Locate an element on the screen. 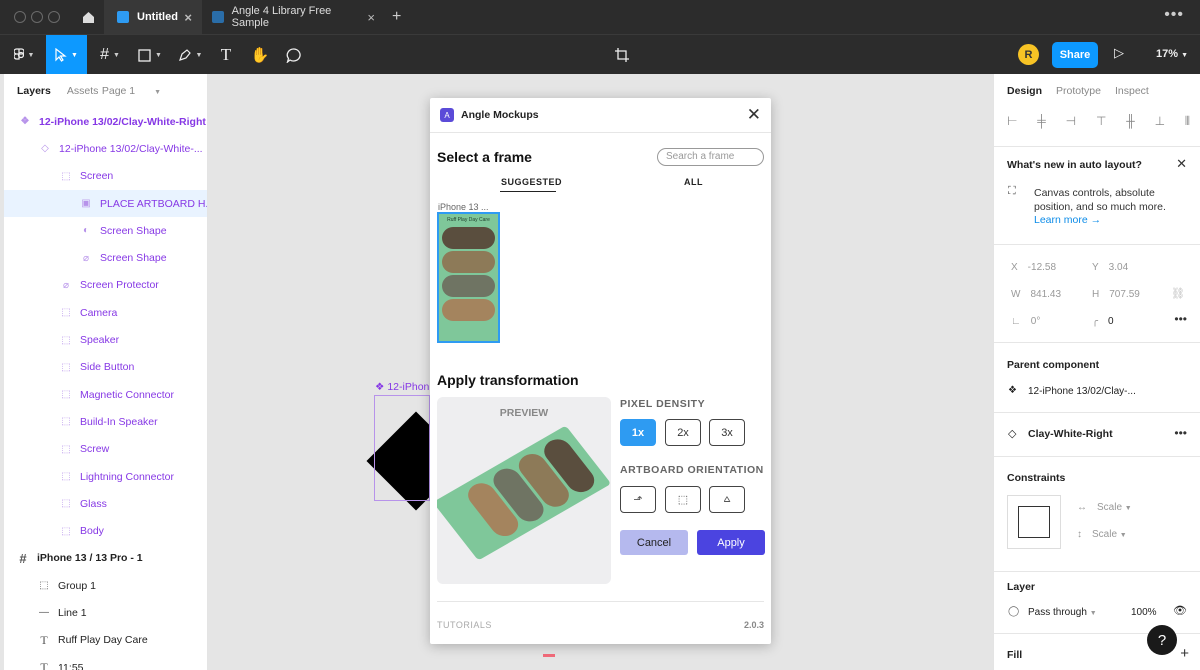 The height and width of the screenshot is (670, 1200). eye-icon: 👁 is located at coordinates (1180, 610).